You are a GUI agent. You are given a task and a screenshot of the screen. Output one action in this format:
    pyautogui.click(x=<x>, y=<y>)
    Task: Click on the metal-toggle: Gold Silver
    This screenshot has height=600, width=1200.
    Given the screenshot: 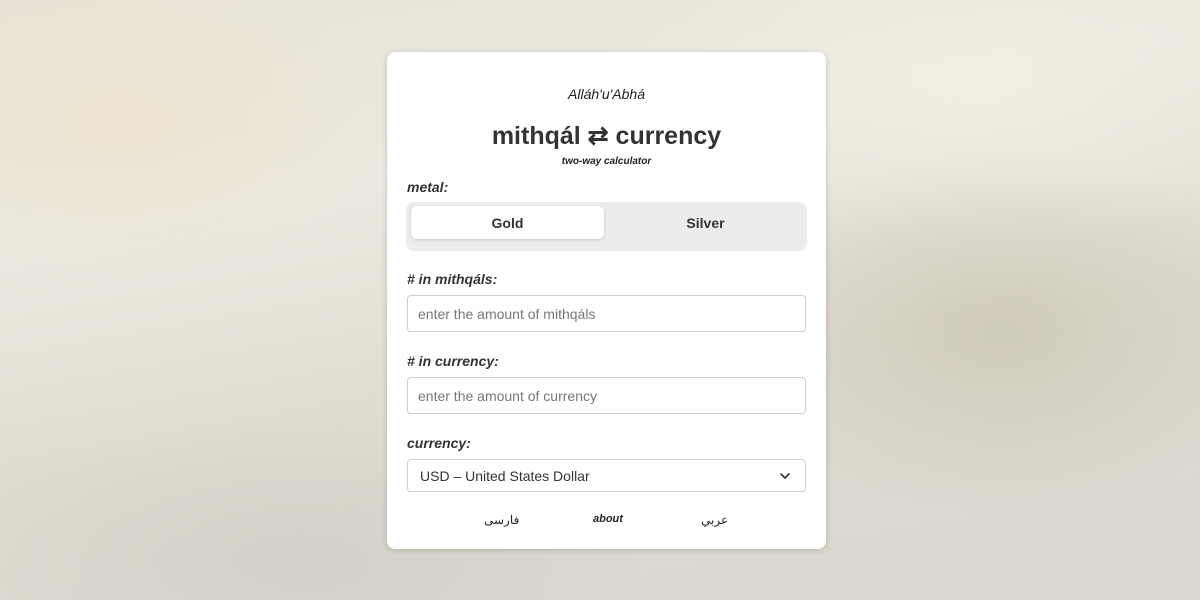 What is the action you would take?
    pyautogui.click(x=606, y=226)
    